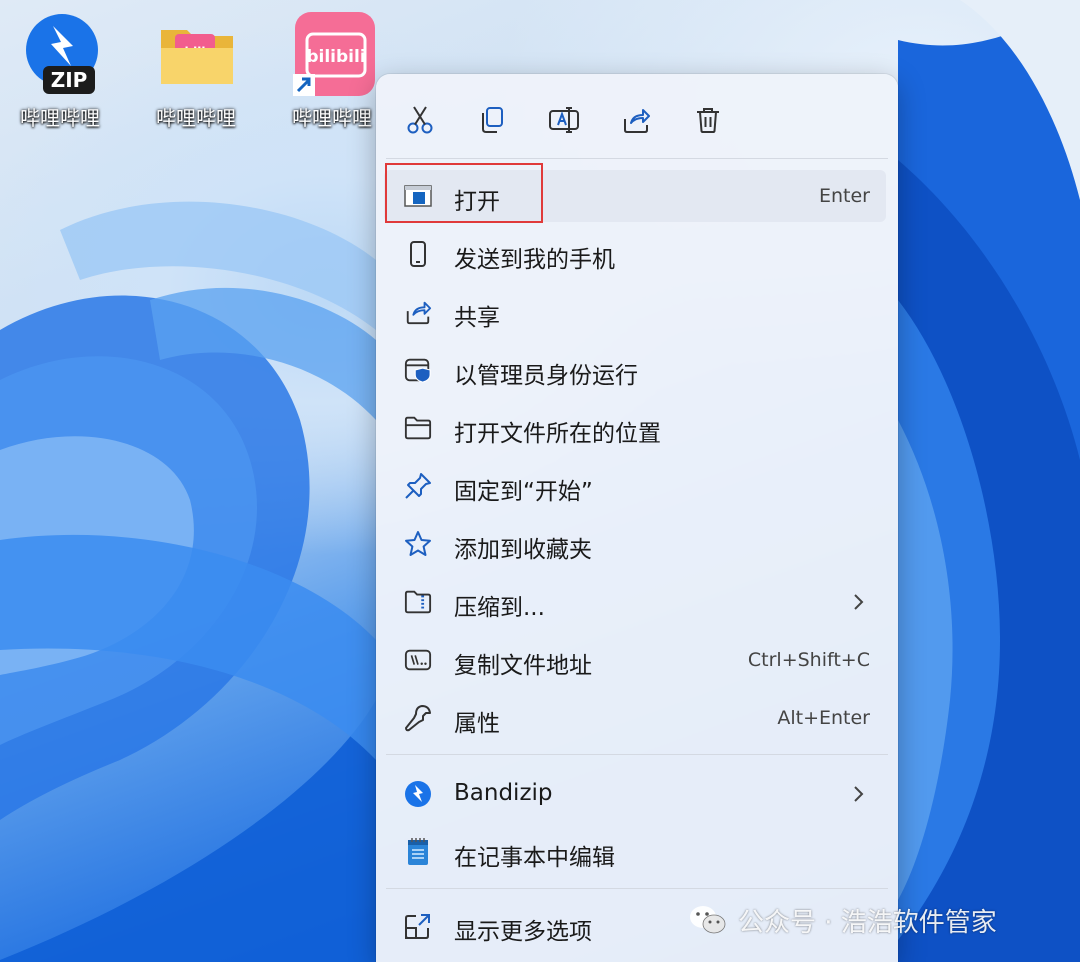 Image resolution: width=1080 pixels, height=962 pixels. What do you see at coordinates (196, 55) in the screenshot?
I see `folder-icon: bili` at bounding box center [196, 55].